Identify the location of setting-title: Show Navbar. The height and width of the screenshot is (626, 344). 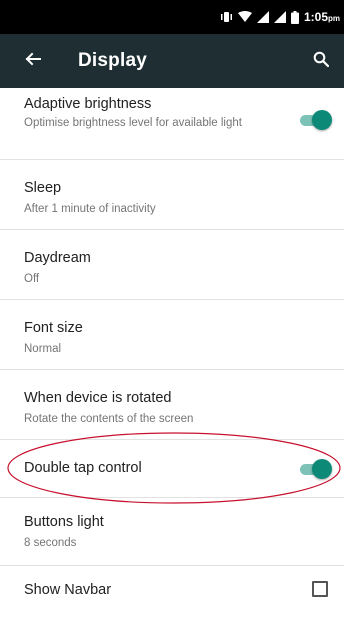
(68, 590).